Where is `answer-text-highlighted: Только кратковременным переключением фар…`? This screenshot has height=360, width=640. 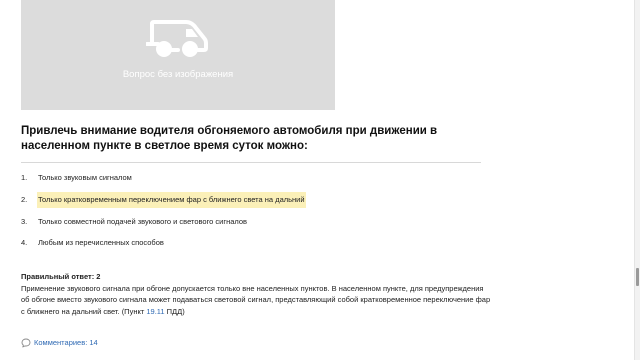 answer-text-highlighted: Только кратковременным переключением фар… is located at coordinates (171, 200).